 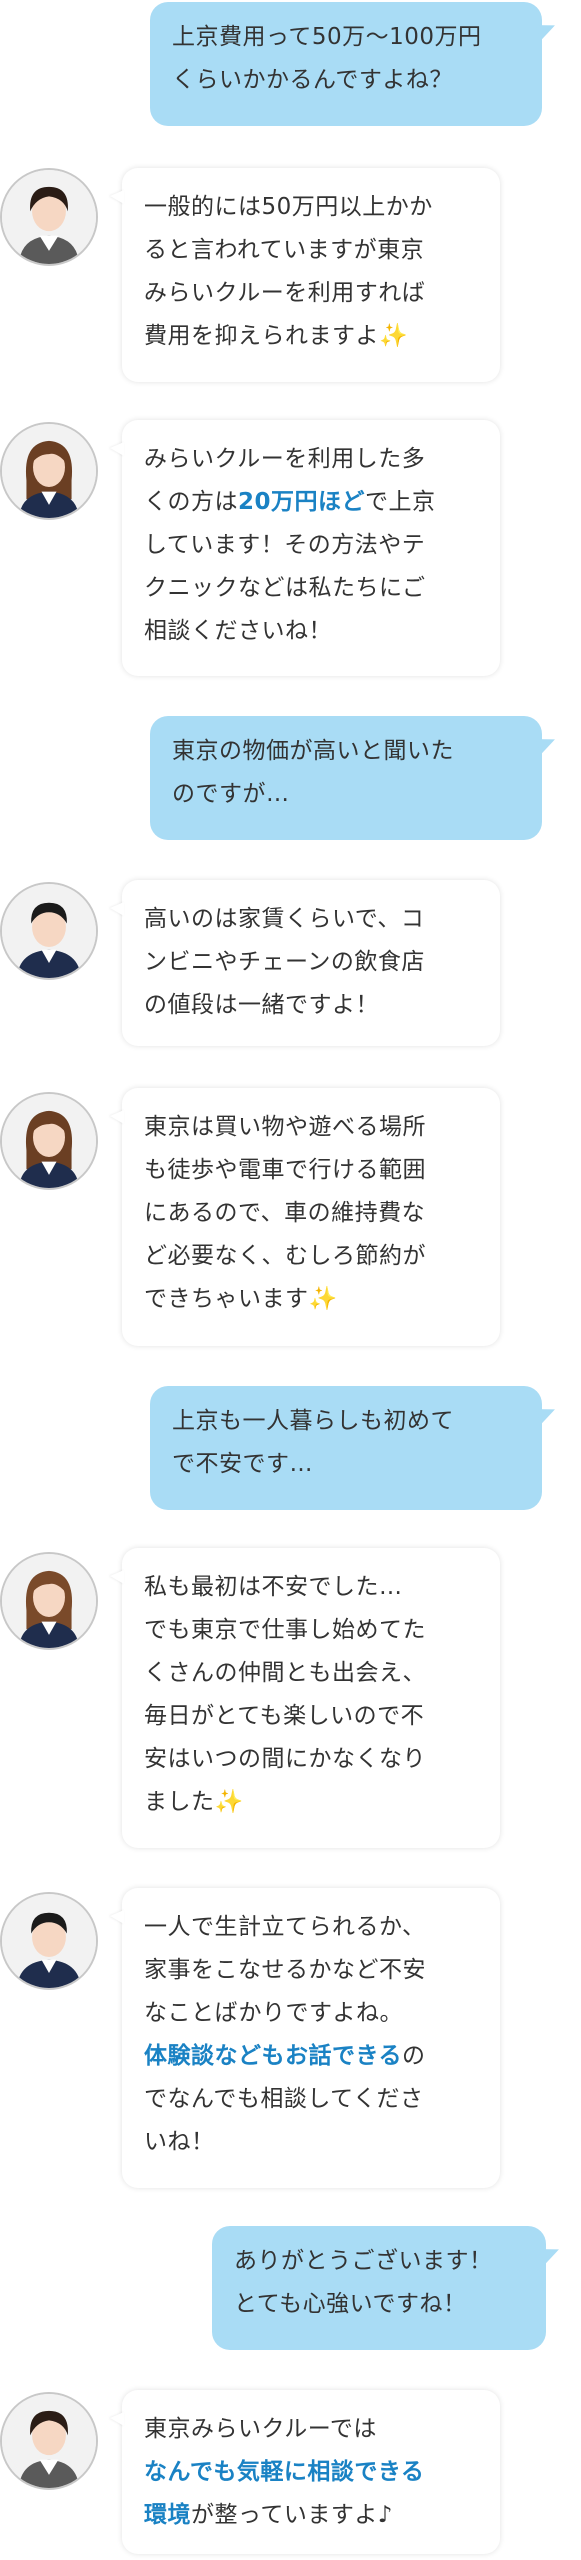 What do you see at coordinates (363, 2261) in the screenshot?
I see `message-line: ありがとうございます！` at bounding box center [363, 2261].